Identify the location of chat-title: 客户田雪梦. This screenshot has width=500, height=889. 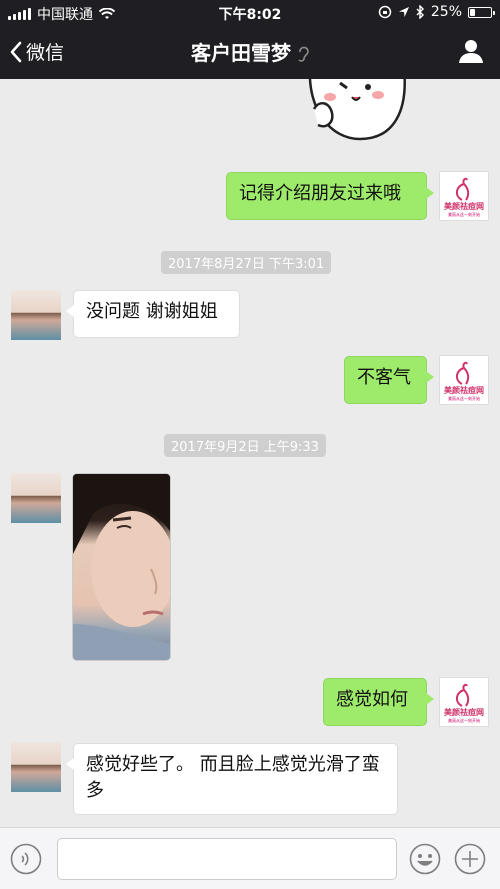
(250, 51).